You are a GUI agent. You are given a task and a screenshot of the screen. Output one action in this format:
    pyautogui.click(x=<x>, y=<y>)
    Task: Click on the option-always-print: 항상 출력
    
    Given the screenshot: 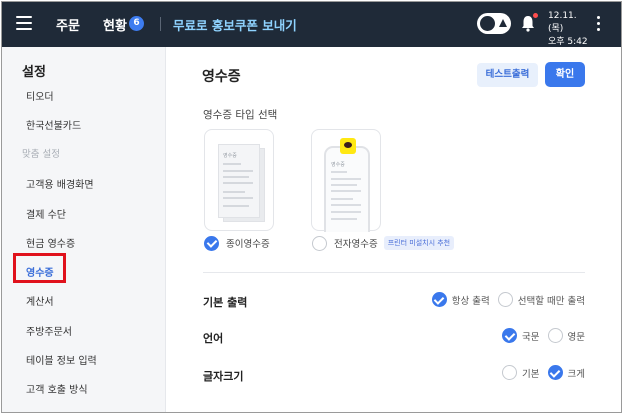 What is the action you would take?
    pyautogui.click(x=460, y=299)
    